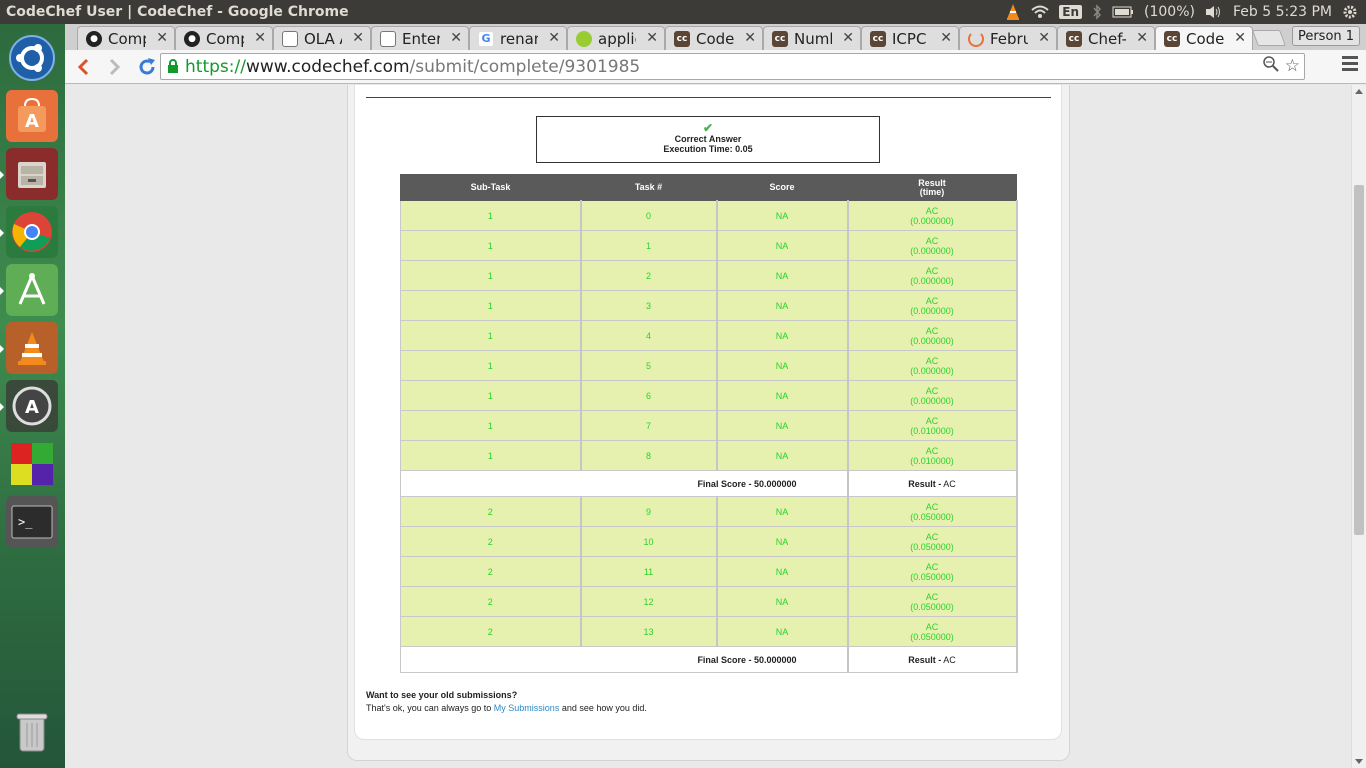 The width and height of the screenshot is (1366, 768). What do you see at coordinates (648, 187) in the screenshot?
I see `header-task: Task #` at bounding box center [648, 187].